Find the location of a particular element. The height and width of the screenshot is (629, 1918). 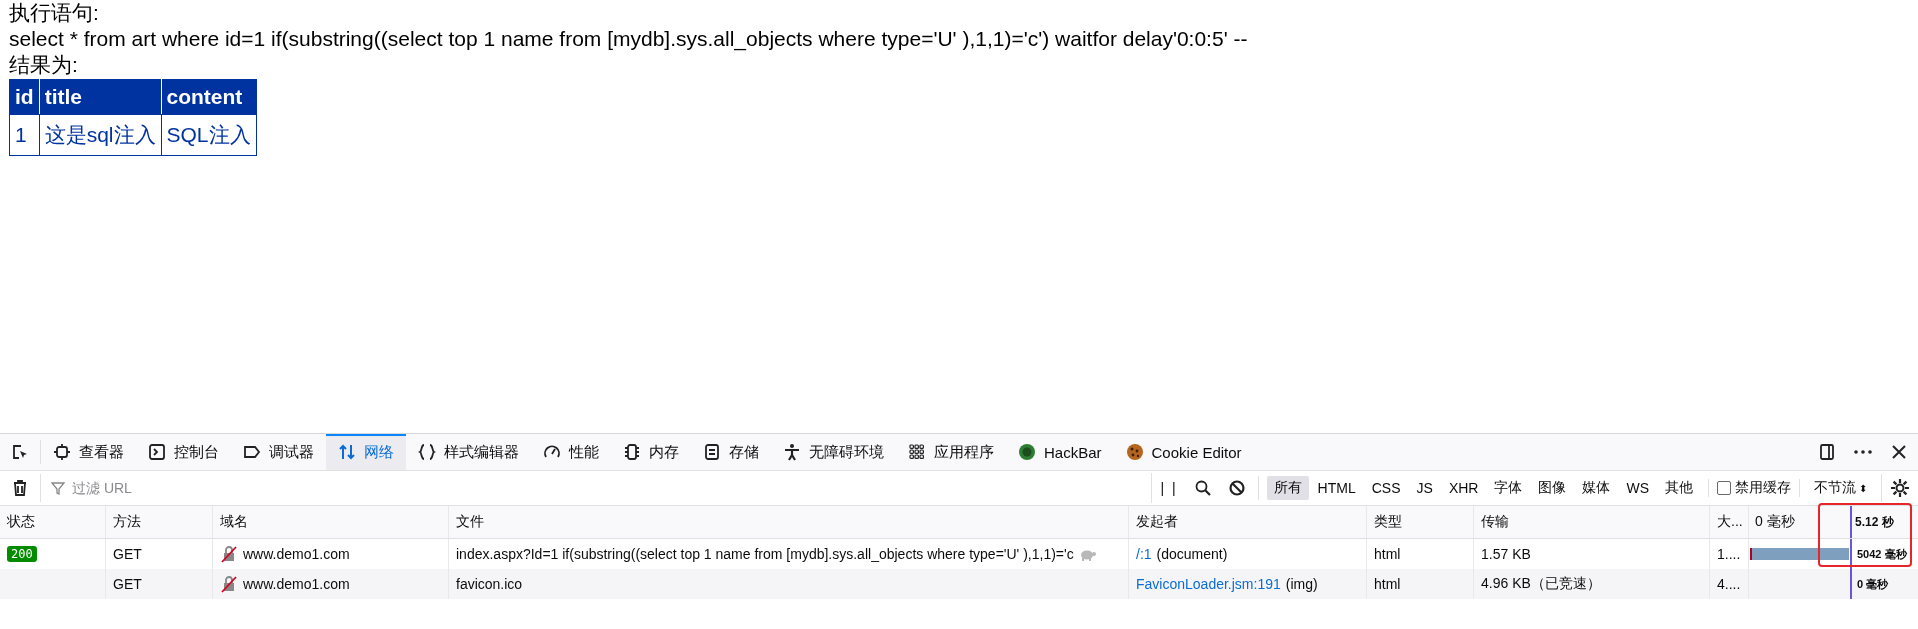

more-icon is located at coordinates (1863, 452).